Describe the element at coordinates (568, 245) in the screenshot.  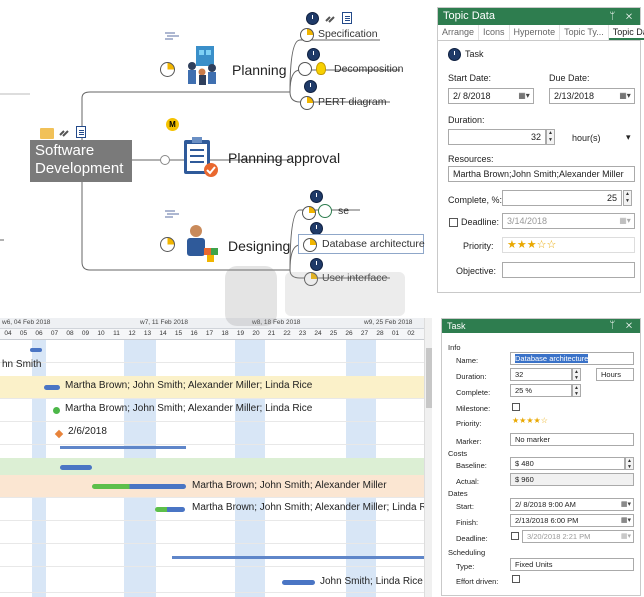
I see `priority-field: ★★★☆☆` at that location.